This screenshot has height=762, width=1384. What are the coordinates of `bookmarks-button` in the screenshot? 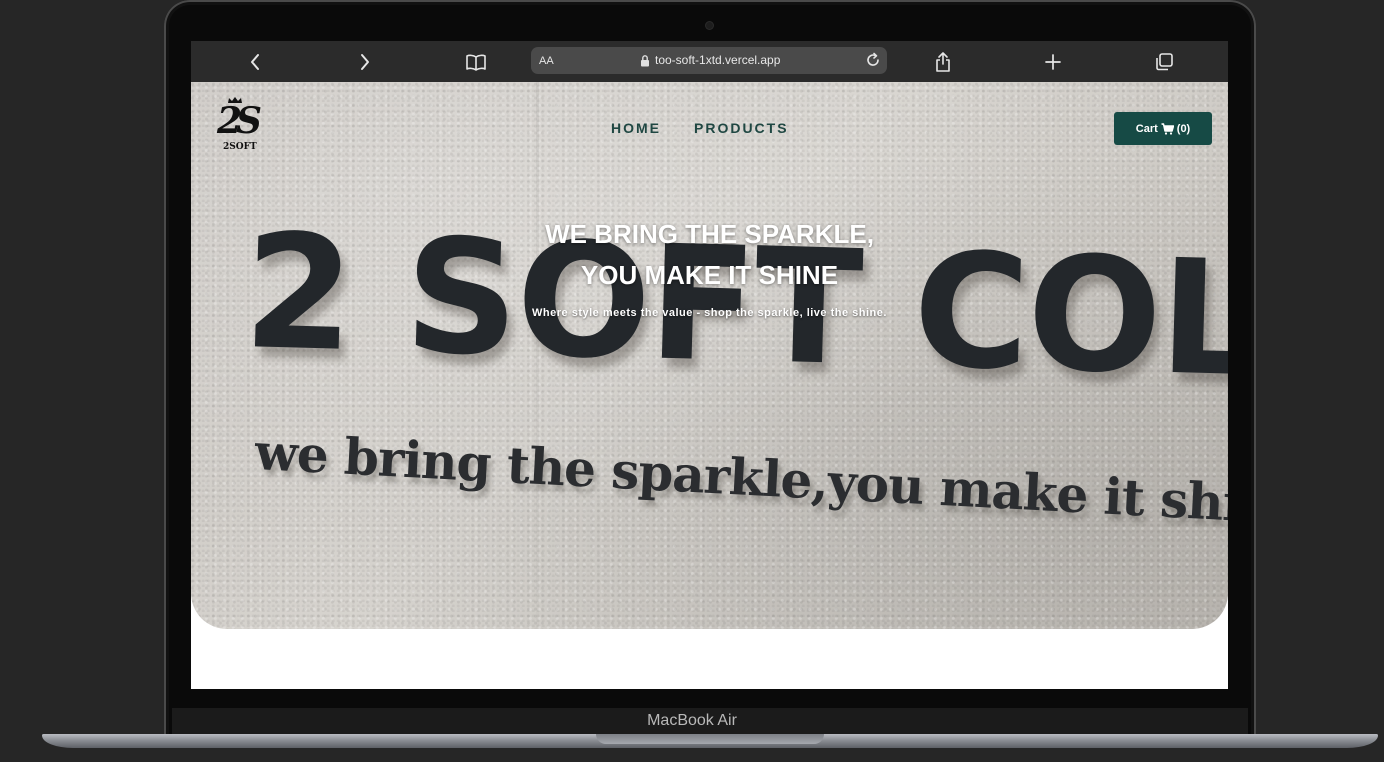 It's located at (476, 62).